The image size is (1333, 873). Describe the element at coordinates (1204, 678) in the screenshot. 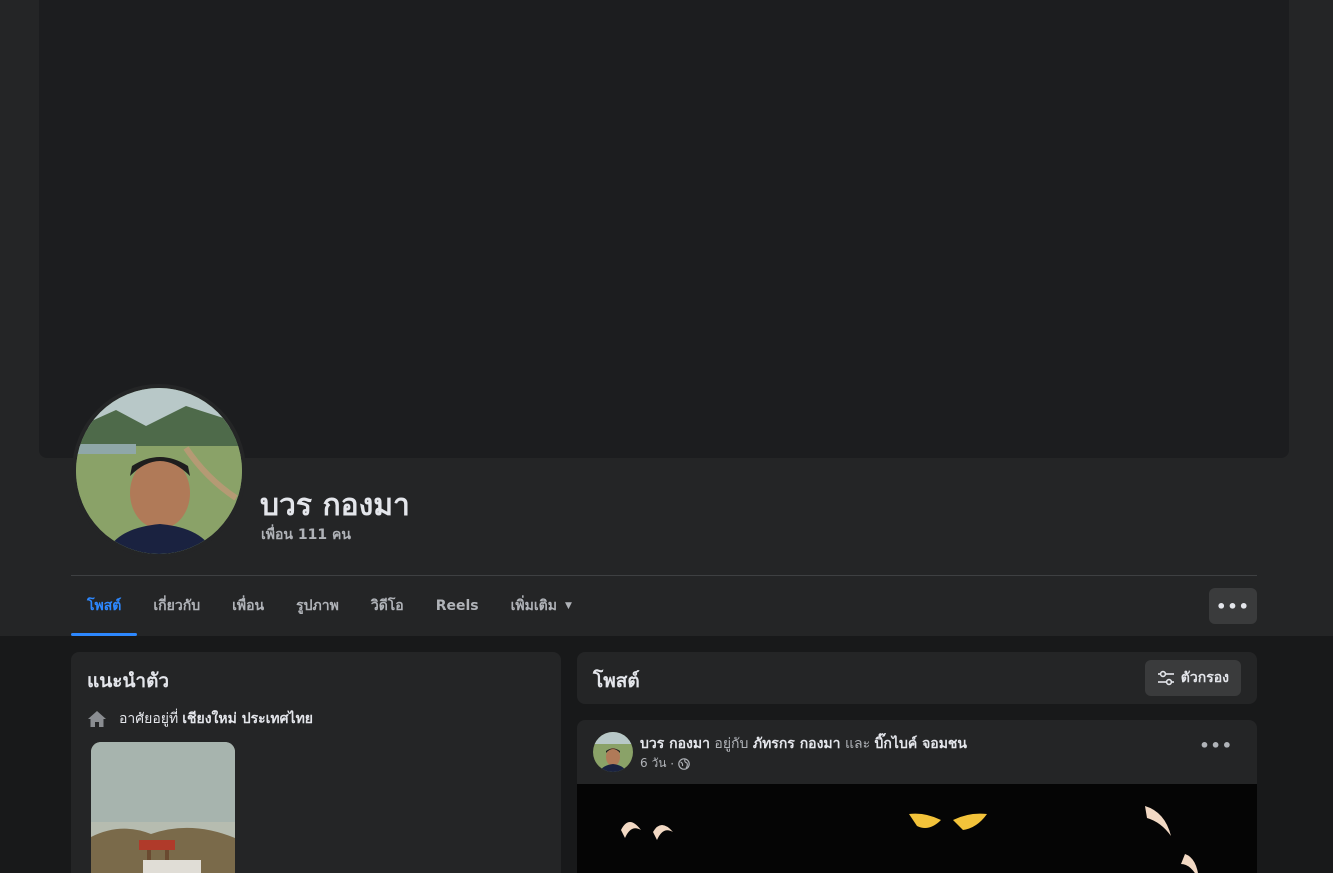

I see `filter-label: ตัวกรอง` at that location.